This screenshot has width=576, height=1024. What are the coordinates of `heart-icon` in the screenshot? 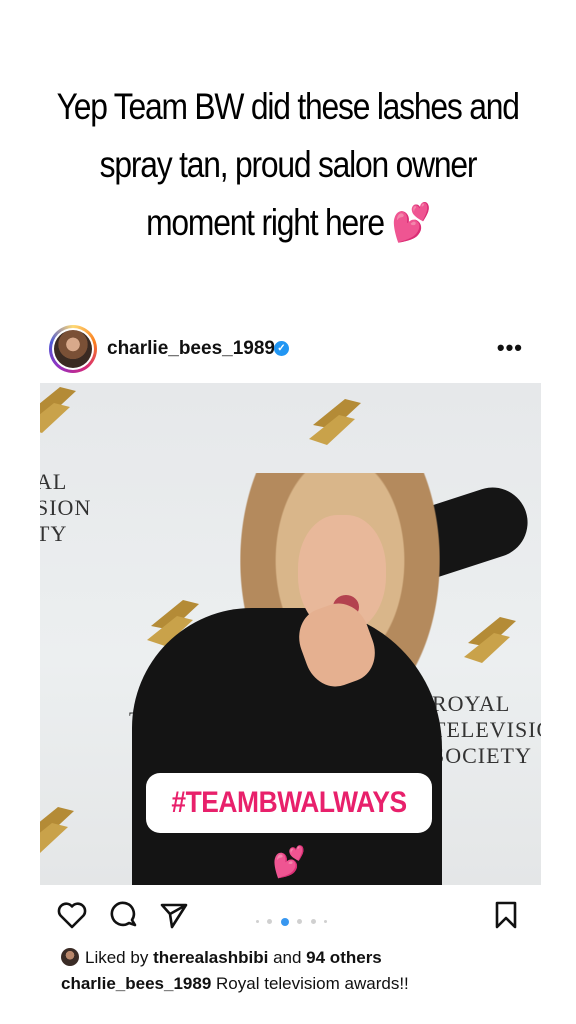 It's located at (72, 915).